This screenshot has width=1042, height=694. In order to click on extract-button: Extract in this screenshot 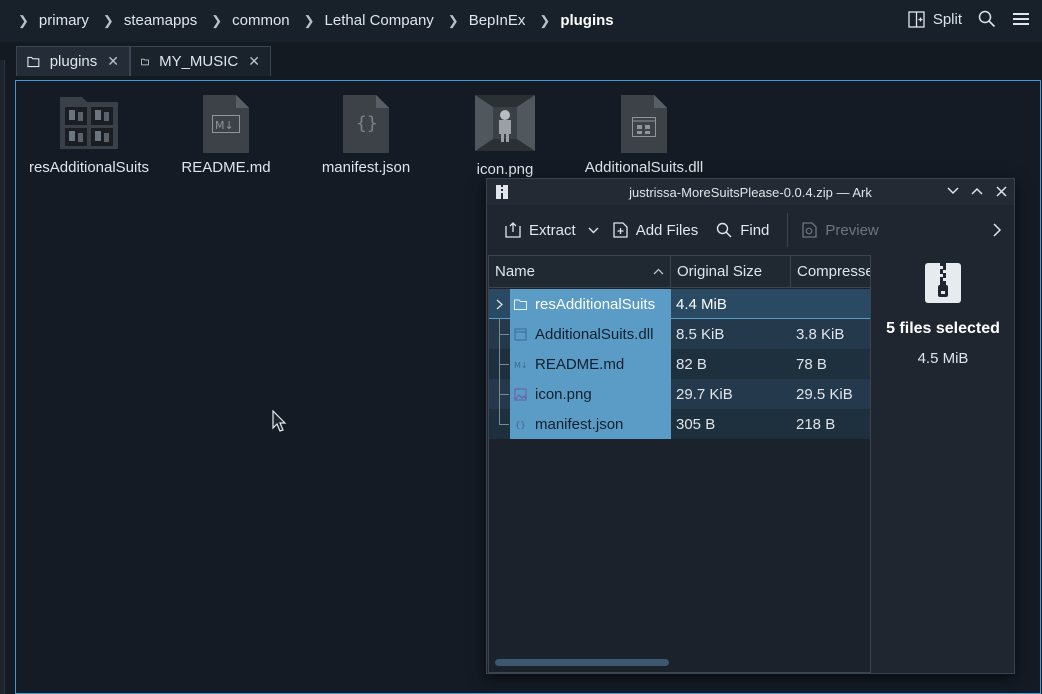, I will do `click(540, 230)`.